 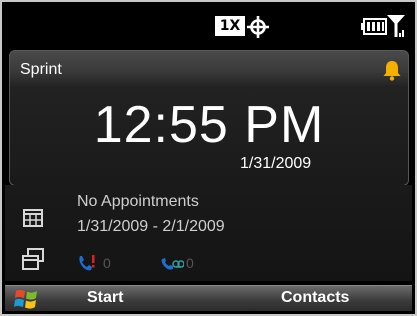 What do you see at coordinates (208, 27) in the screenshot?
I see `status-bar: 1X` at bounding box center [208, 27].